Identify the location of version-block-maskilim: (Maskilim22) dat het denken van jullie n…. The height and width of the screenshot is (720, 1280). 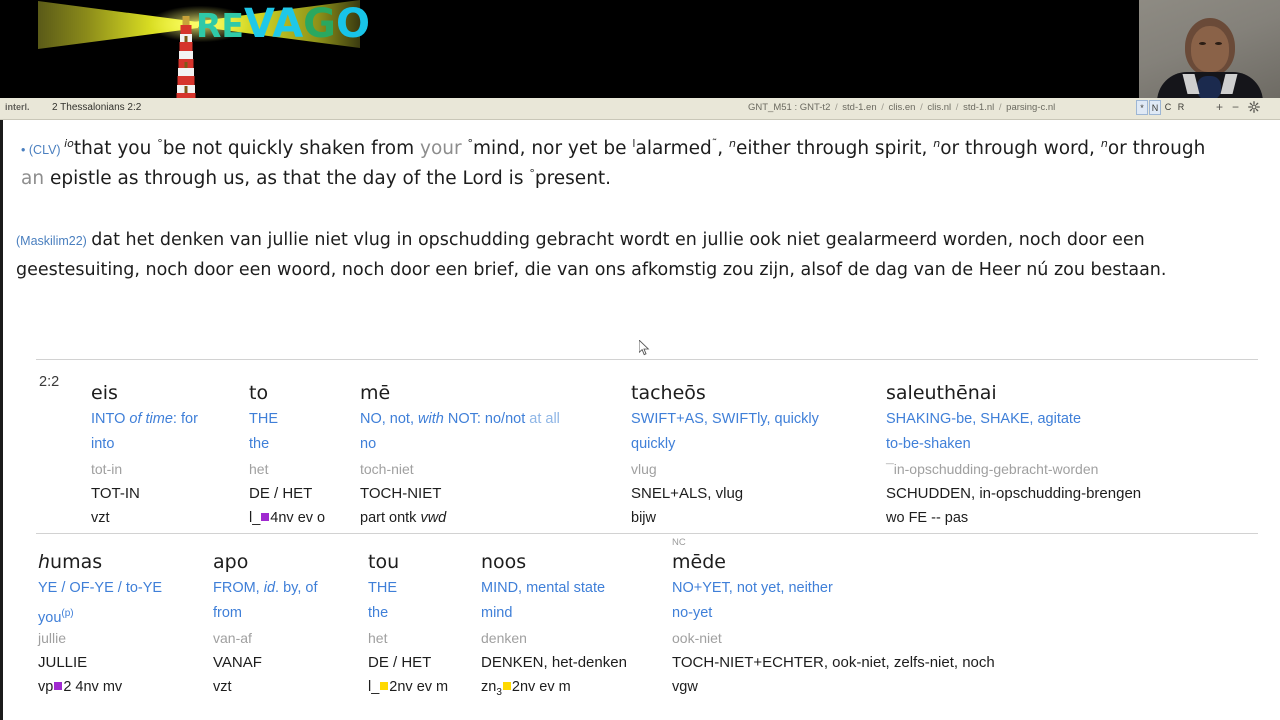
(641, 255).